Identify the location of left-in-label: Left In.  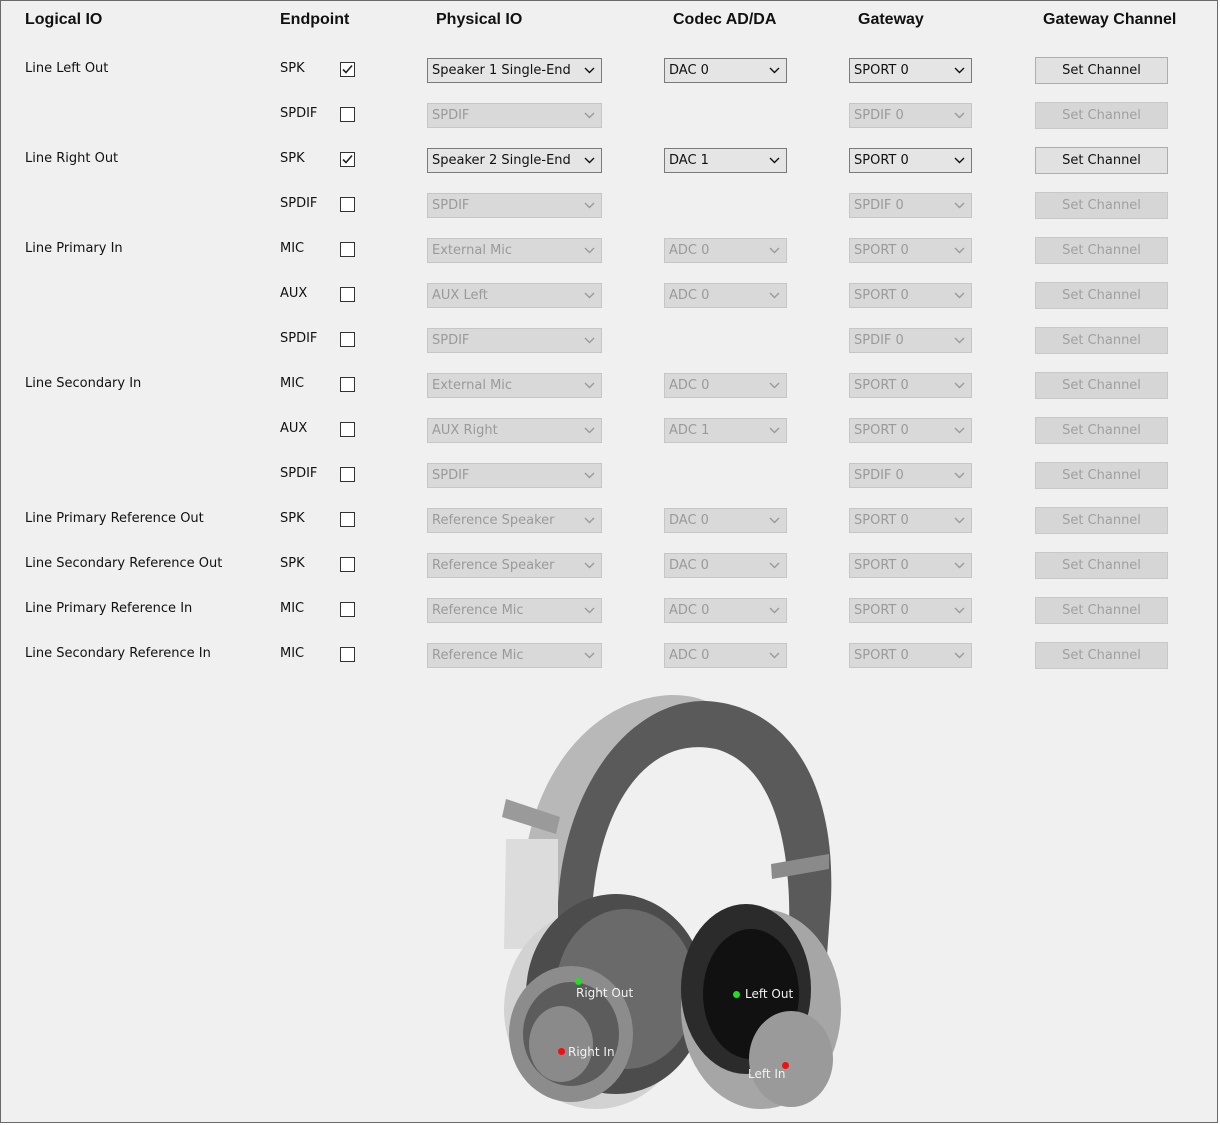
(767, 1074).